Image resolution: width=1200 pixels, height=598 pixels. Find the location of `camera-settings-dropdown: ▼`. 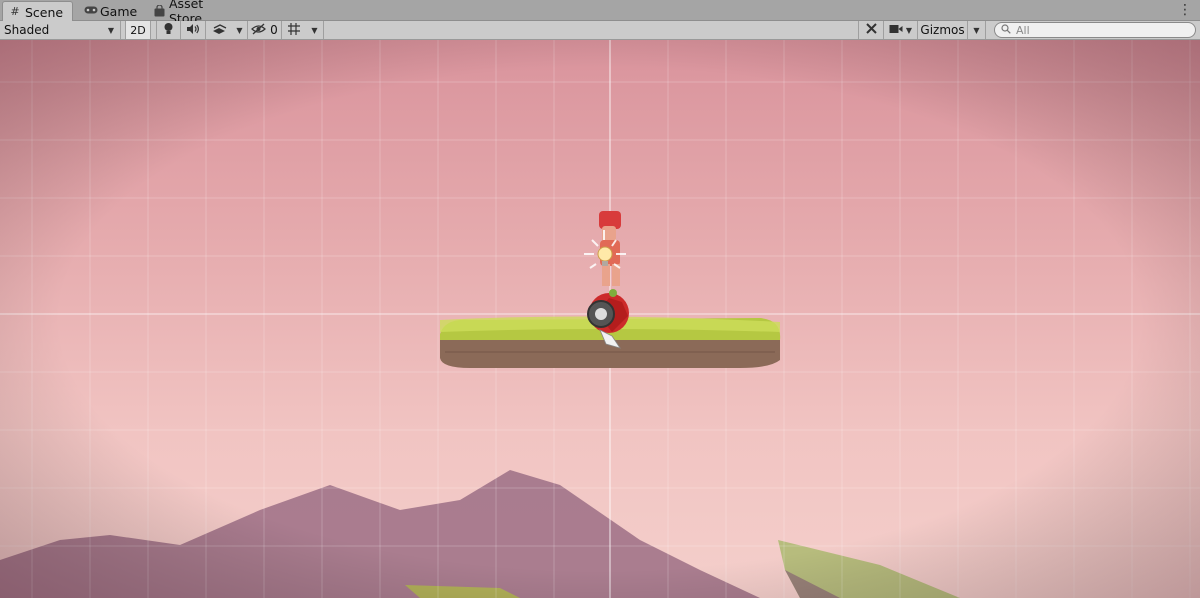

camera-settings-dropdown: ▼ is located at coordinates (901, 30).